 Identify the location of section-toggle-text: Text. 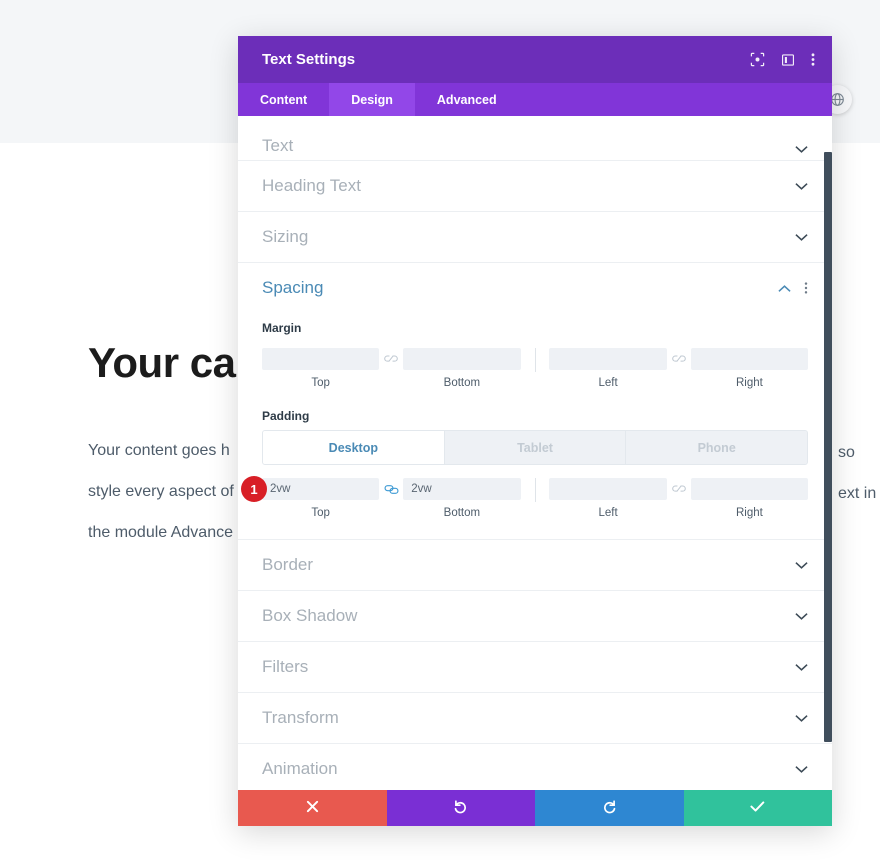
(535, 138).